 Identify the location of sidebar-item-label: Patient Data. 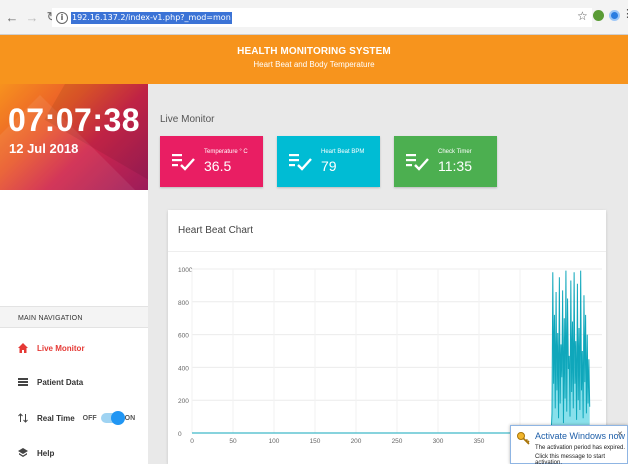
(60, 382).